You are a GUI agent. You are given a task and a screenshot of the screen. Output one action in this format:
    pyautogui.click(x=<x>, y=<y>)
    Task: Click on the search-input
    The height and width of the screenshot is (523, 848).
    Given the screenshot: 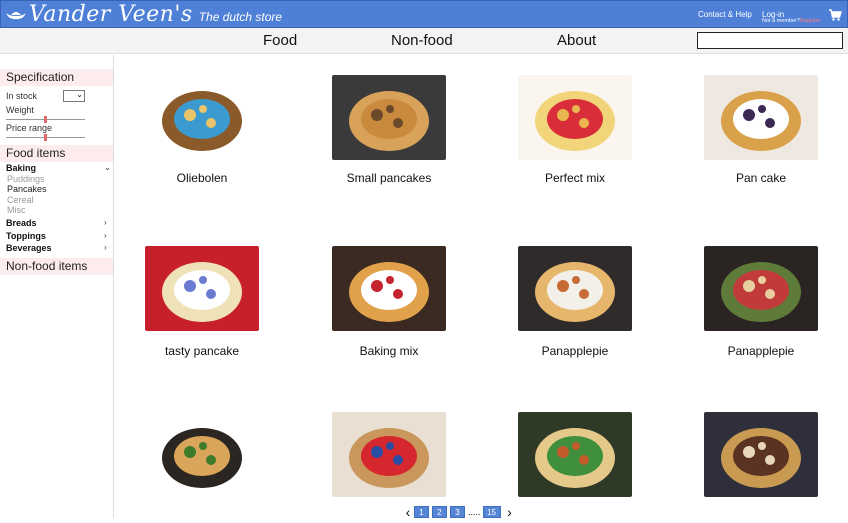 What is the action you would take?
    pyautogui.click(x=770, y=40)
    